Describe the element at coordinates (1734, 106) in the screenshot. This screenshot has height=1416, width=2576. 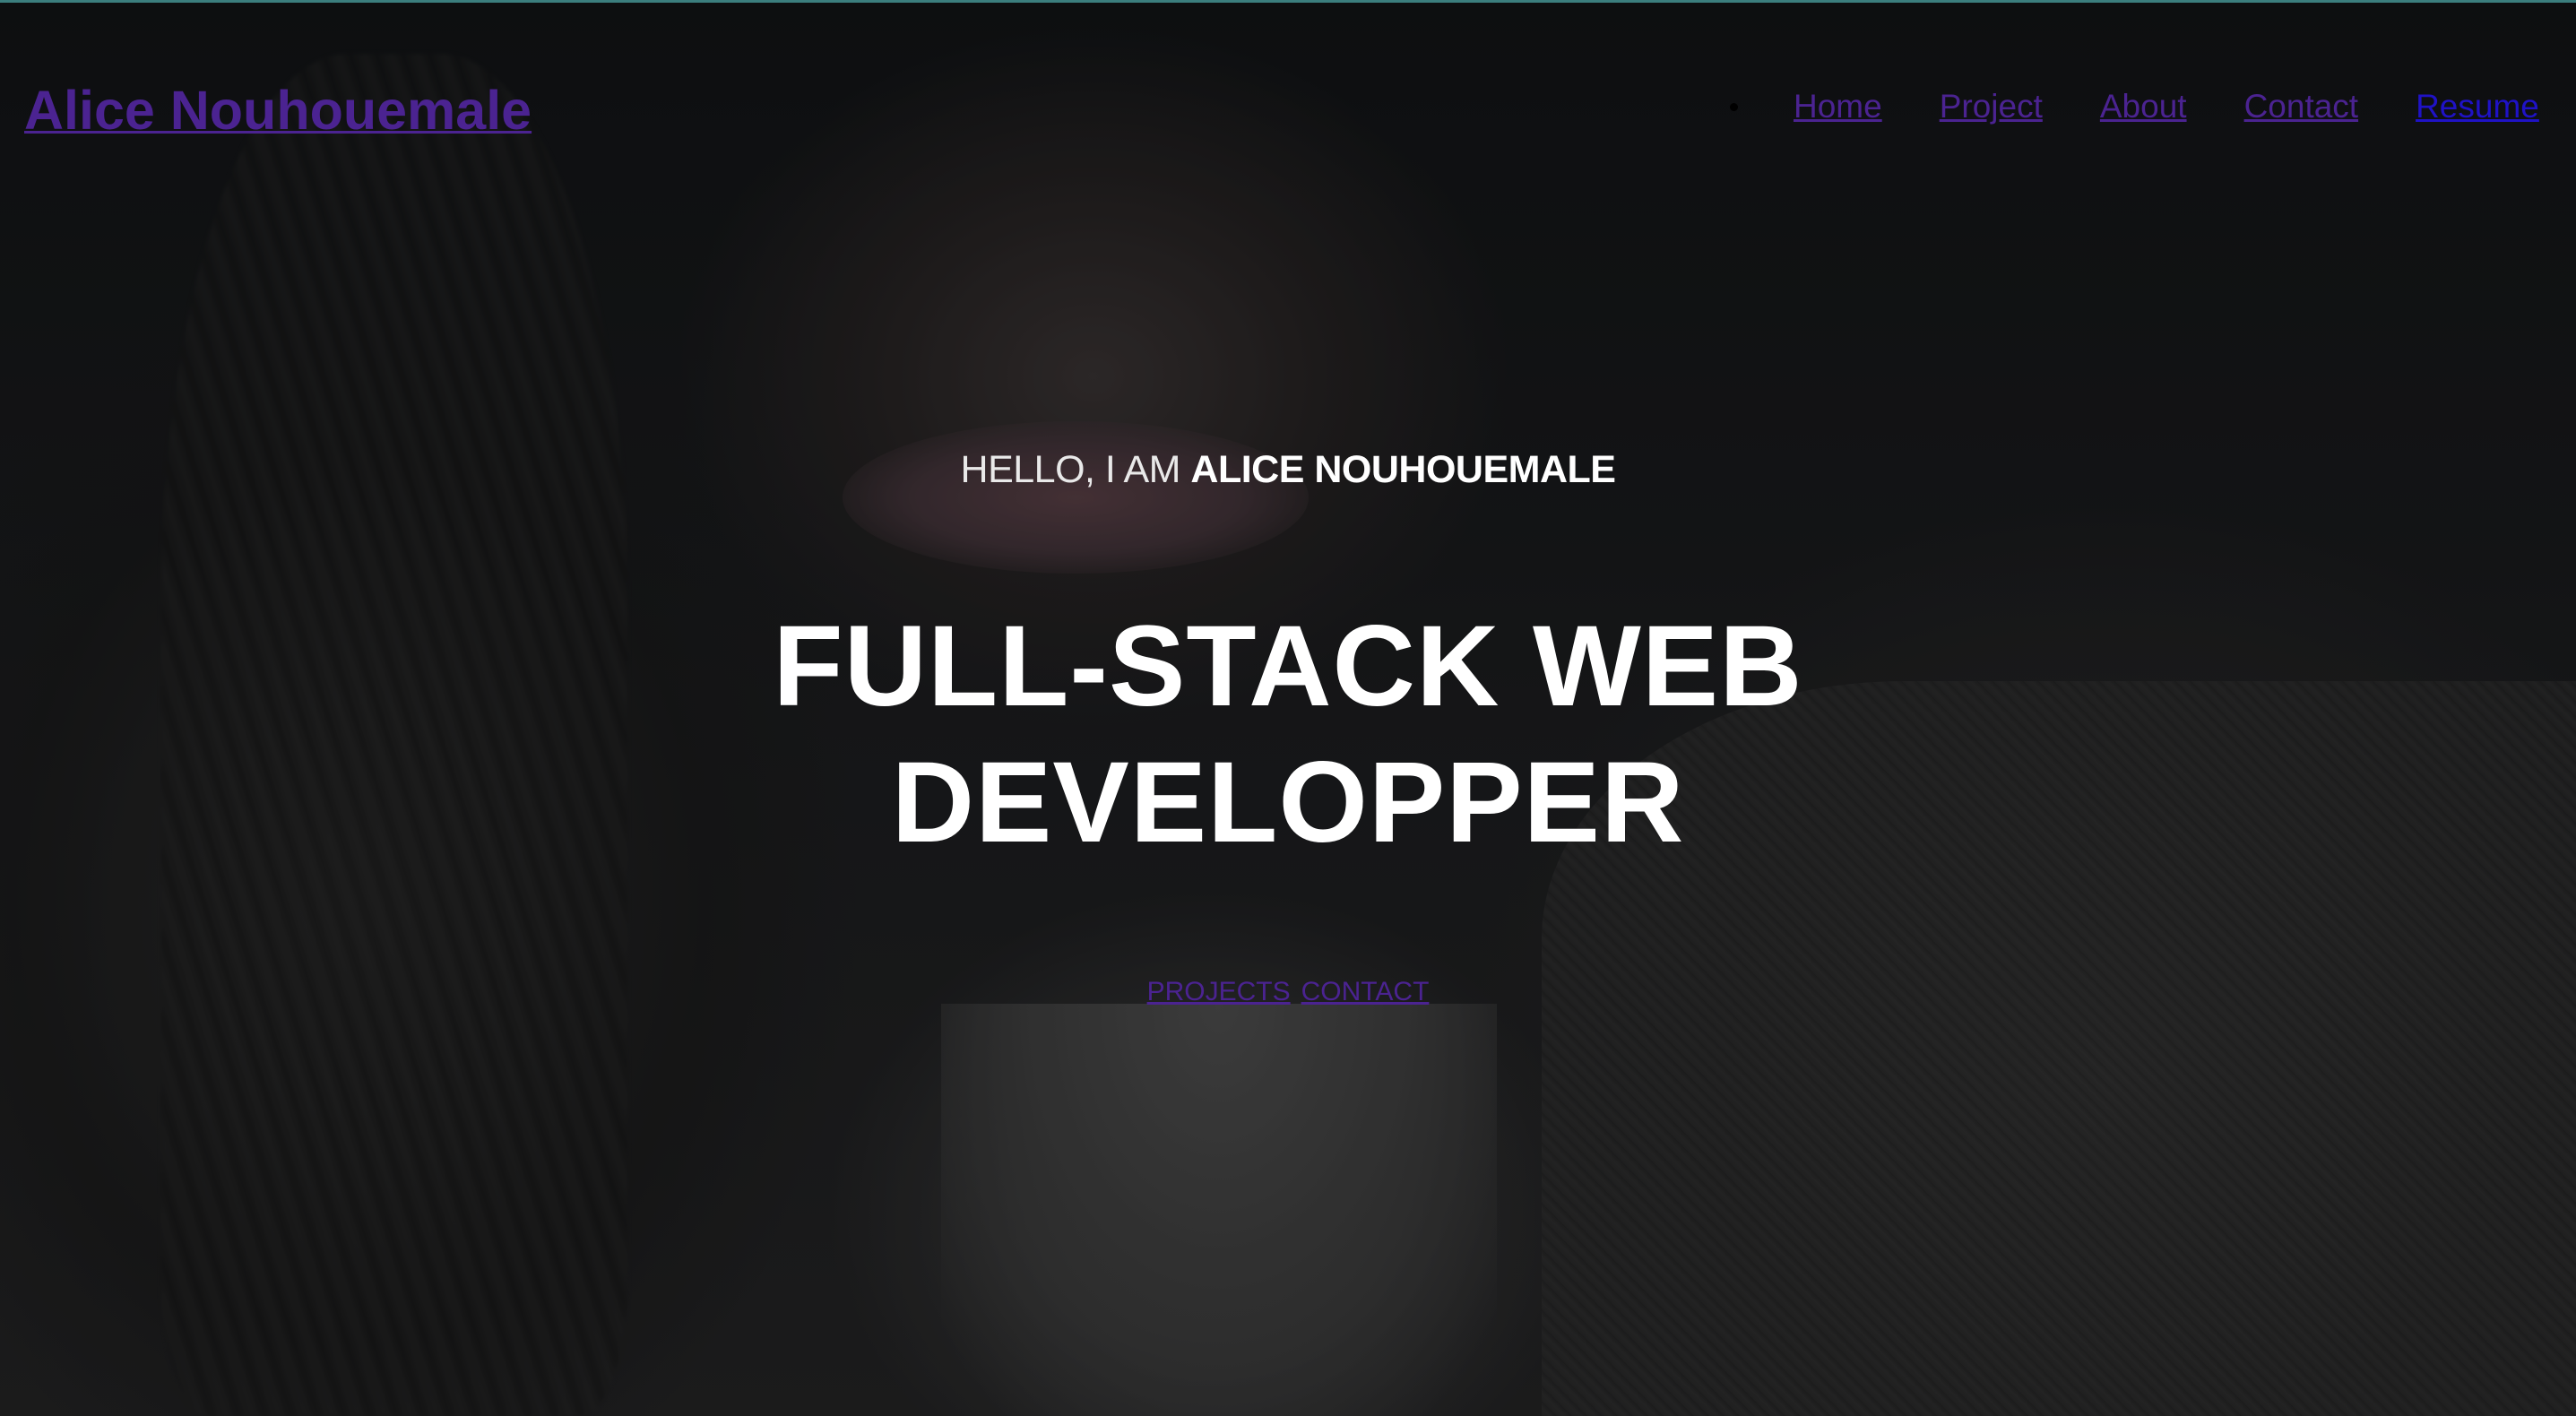
I see `nav-bullet-icon` at that location.